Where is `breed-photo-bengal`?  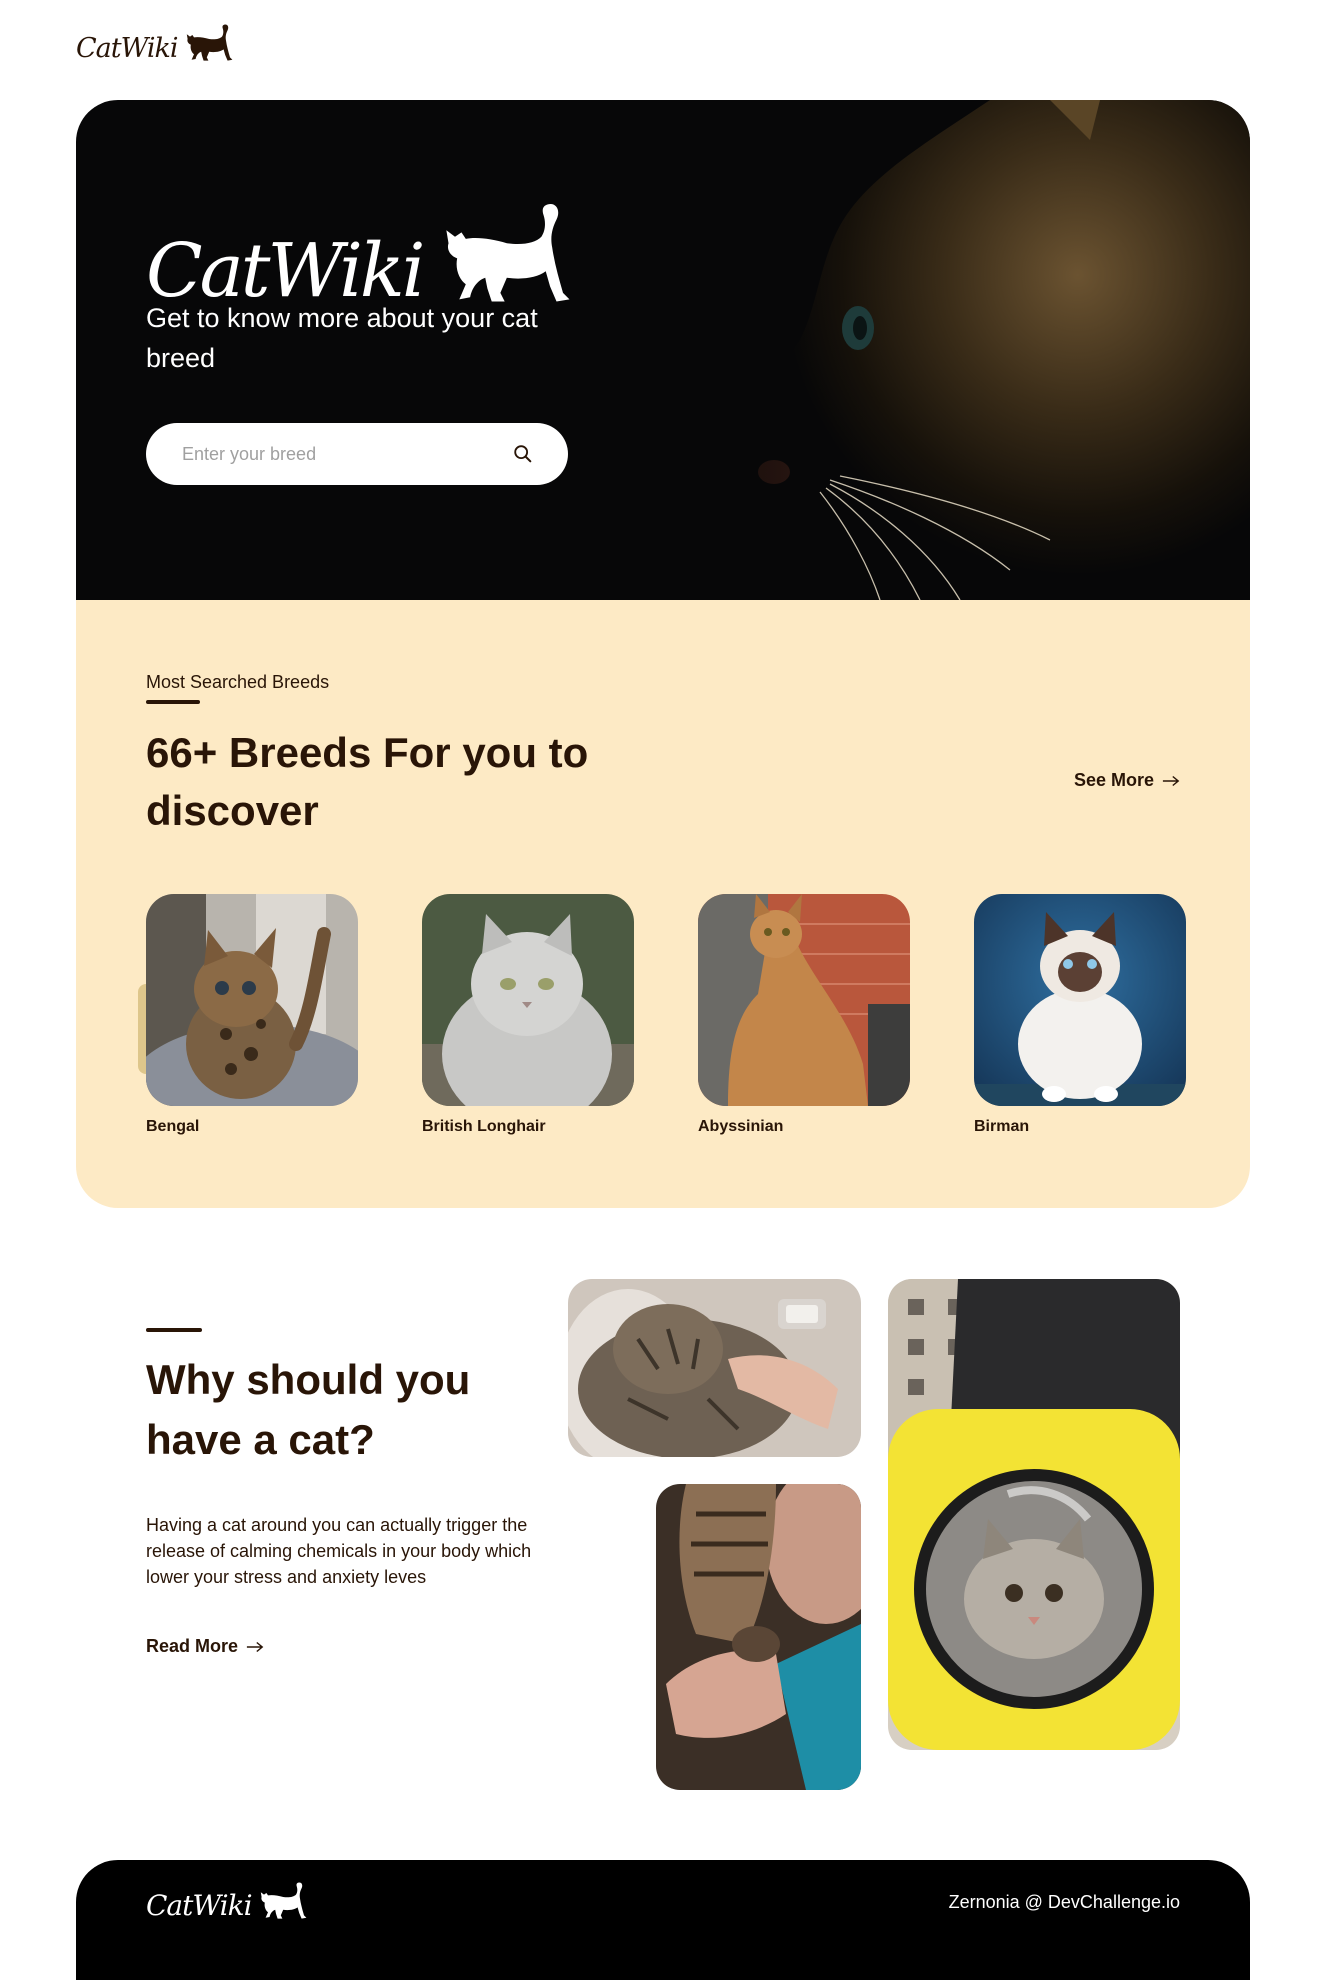
breed-photo-bengal is located at coordinates (252, 1000).